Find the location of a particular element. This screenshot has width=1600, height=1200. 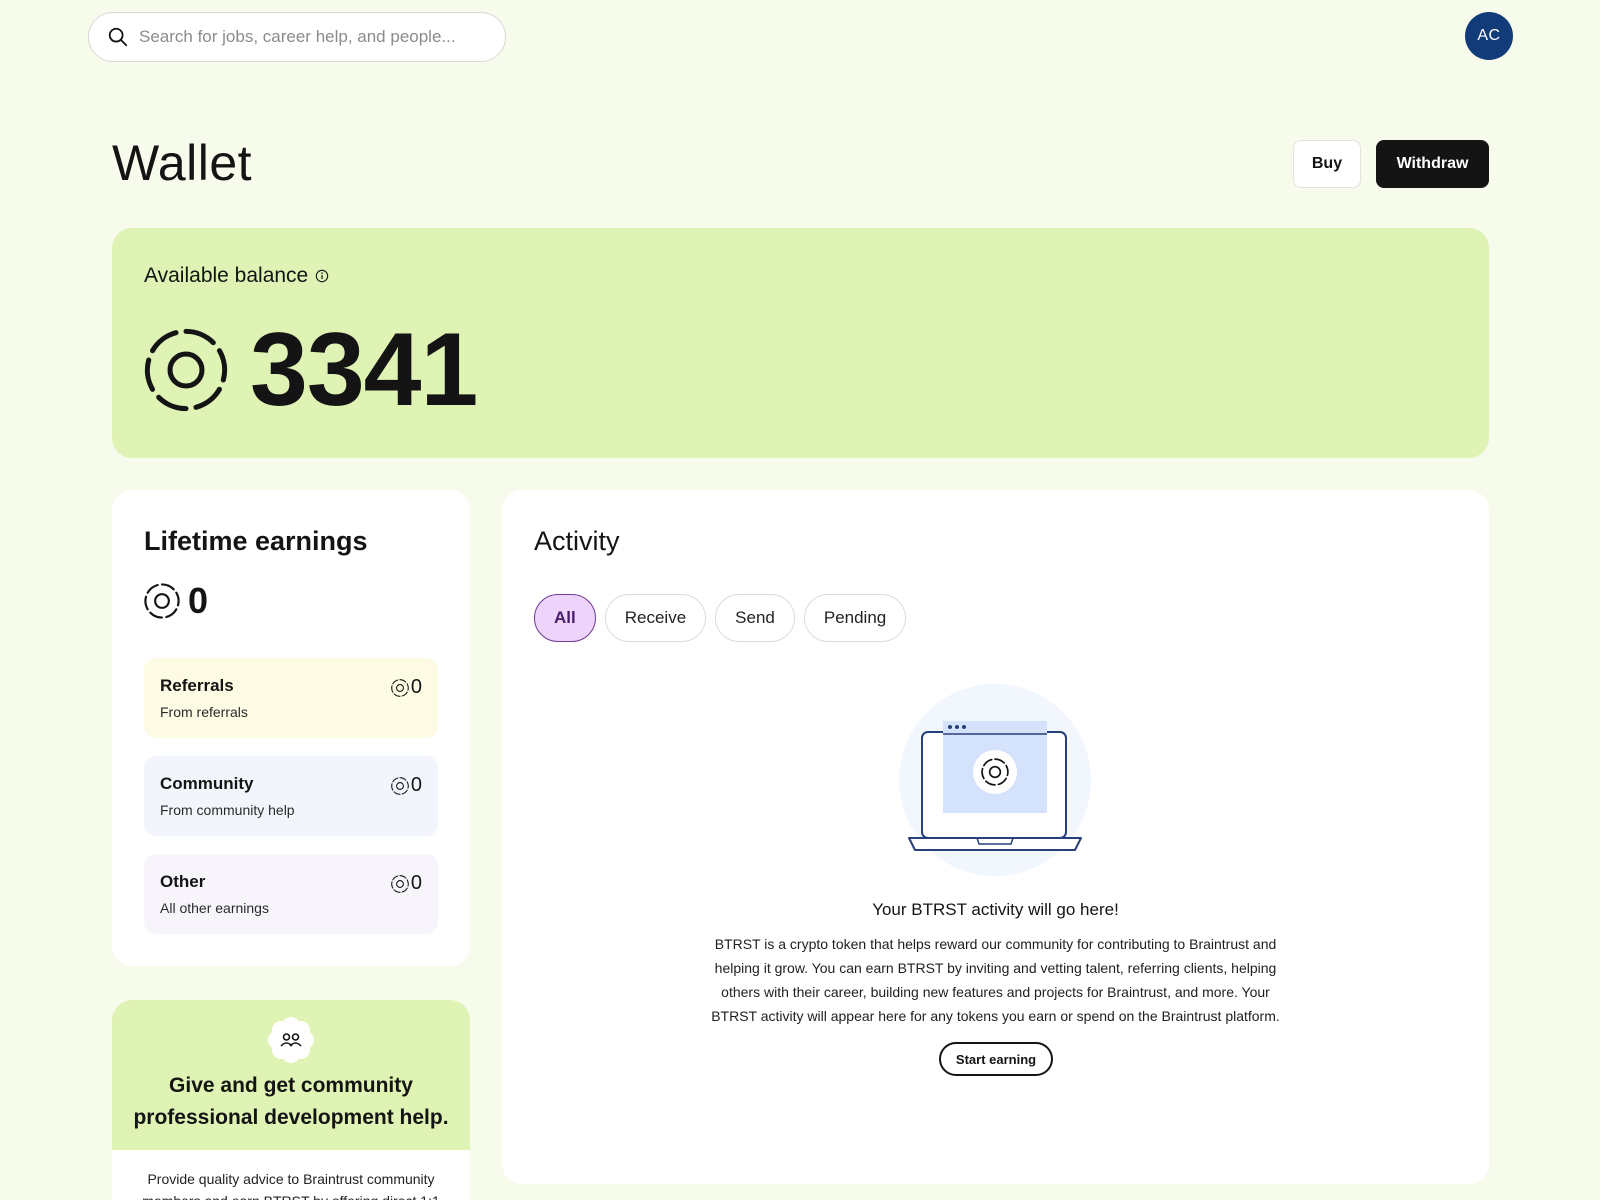

balance-amount-row: 3341 is located at coordinates (311, 370).